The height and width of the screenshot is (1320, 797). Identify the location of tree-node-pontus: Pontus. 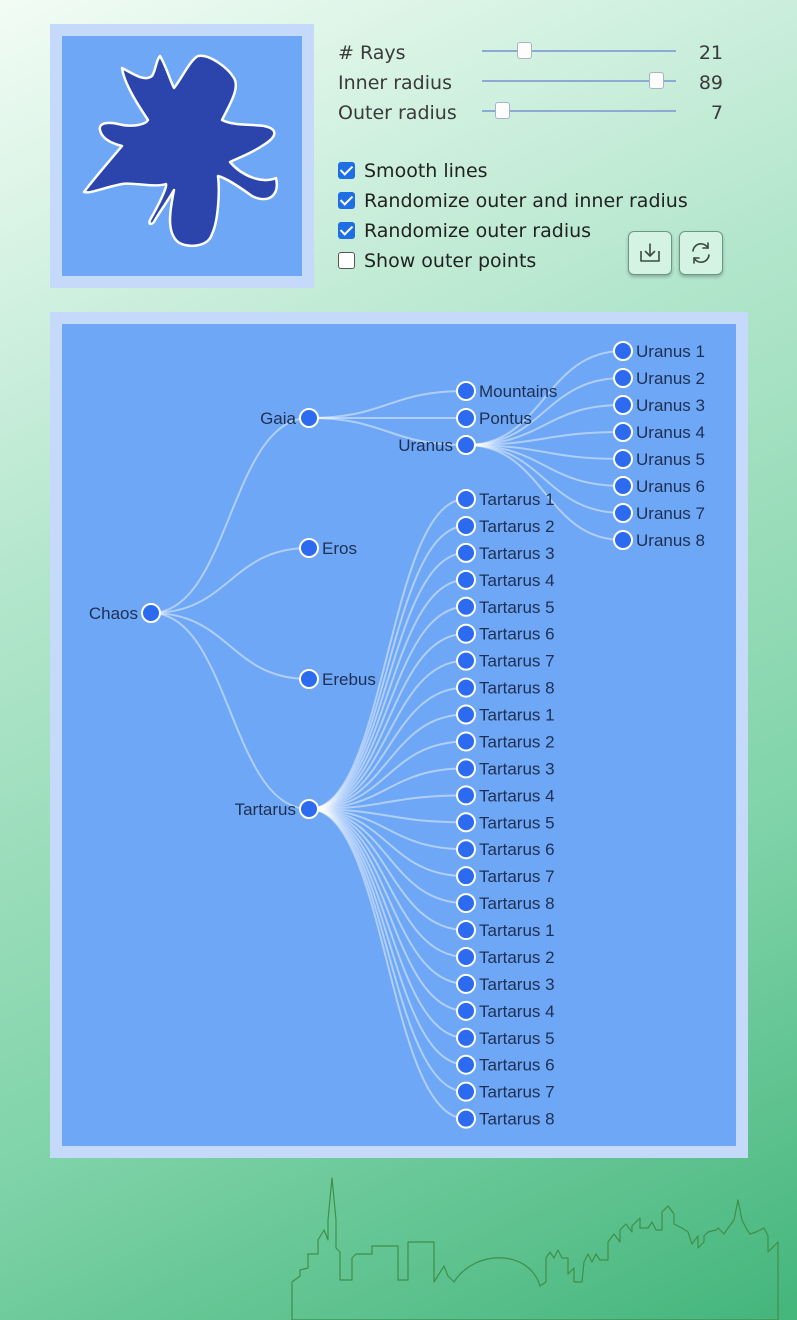
(494, 418).